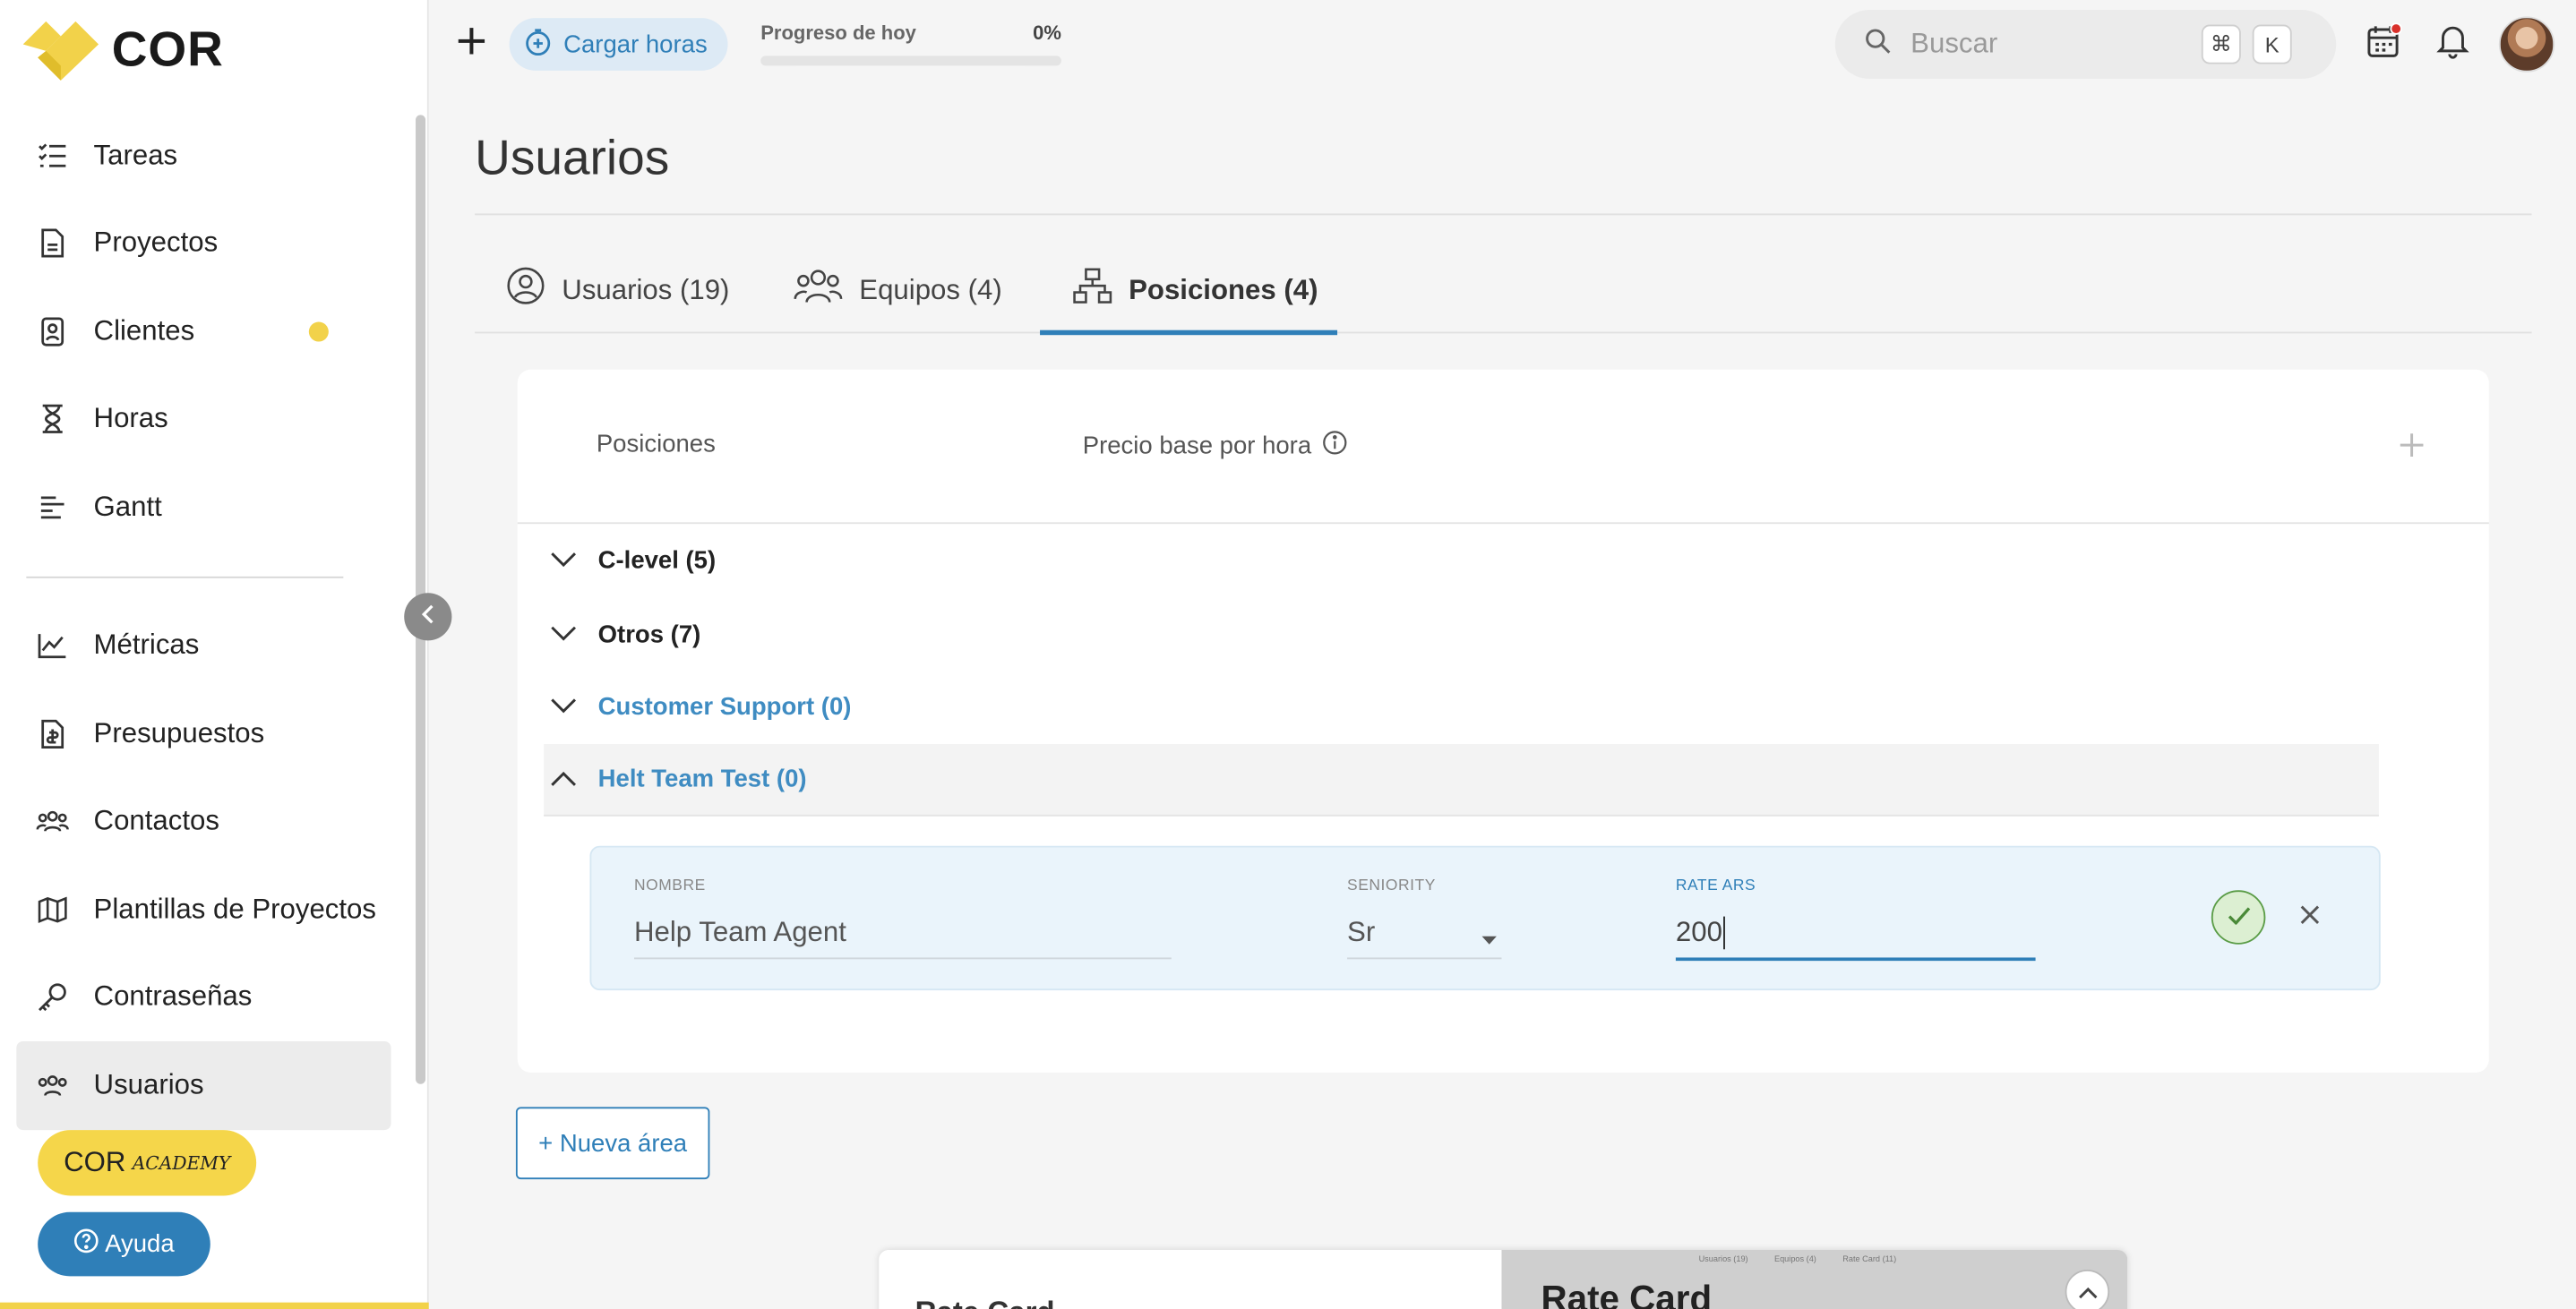  I want to click on tab-label: Usuarios (19), so click(646, 289).